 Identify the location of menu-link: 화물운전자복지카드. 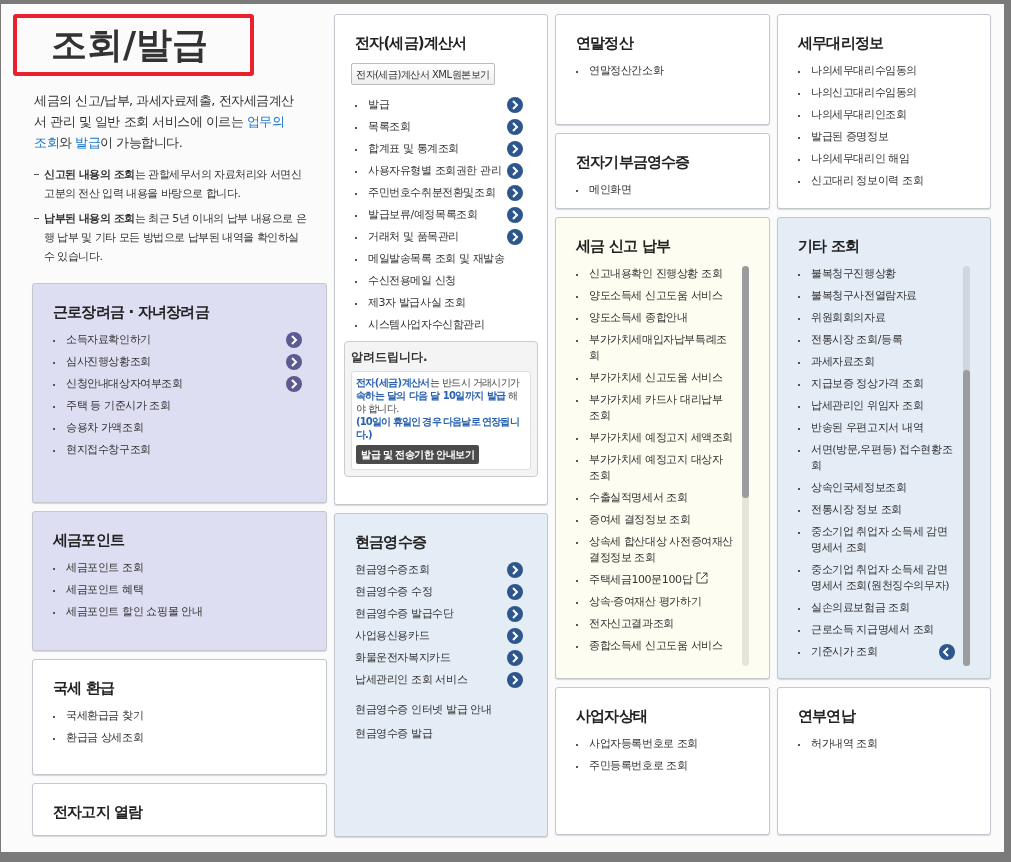
(429, 658).